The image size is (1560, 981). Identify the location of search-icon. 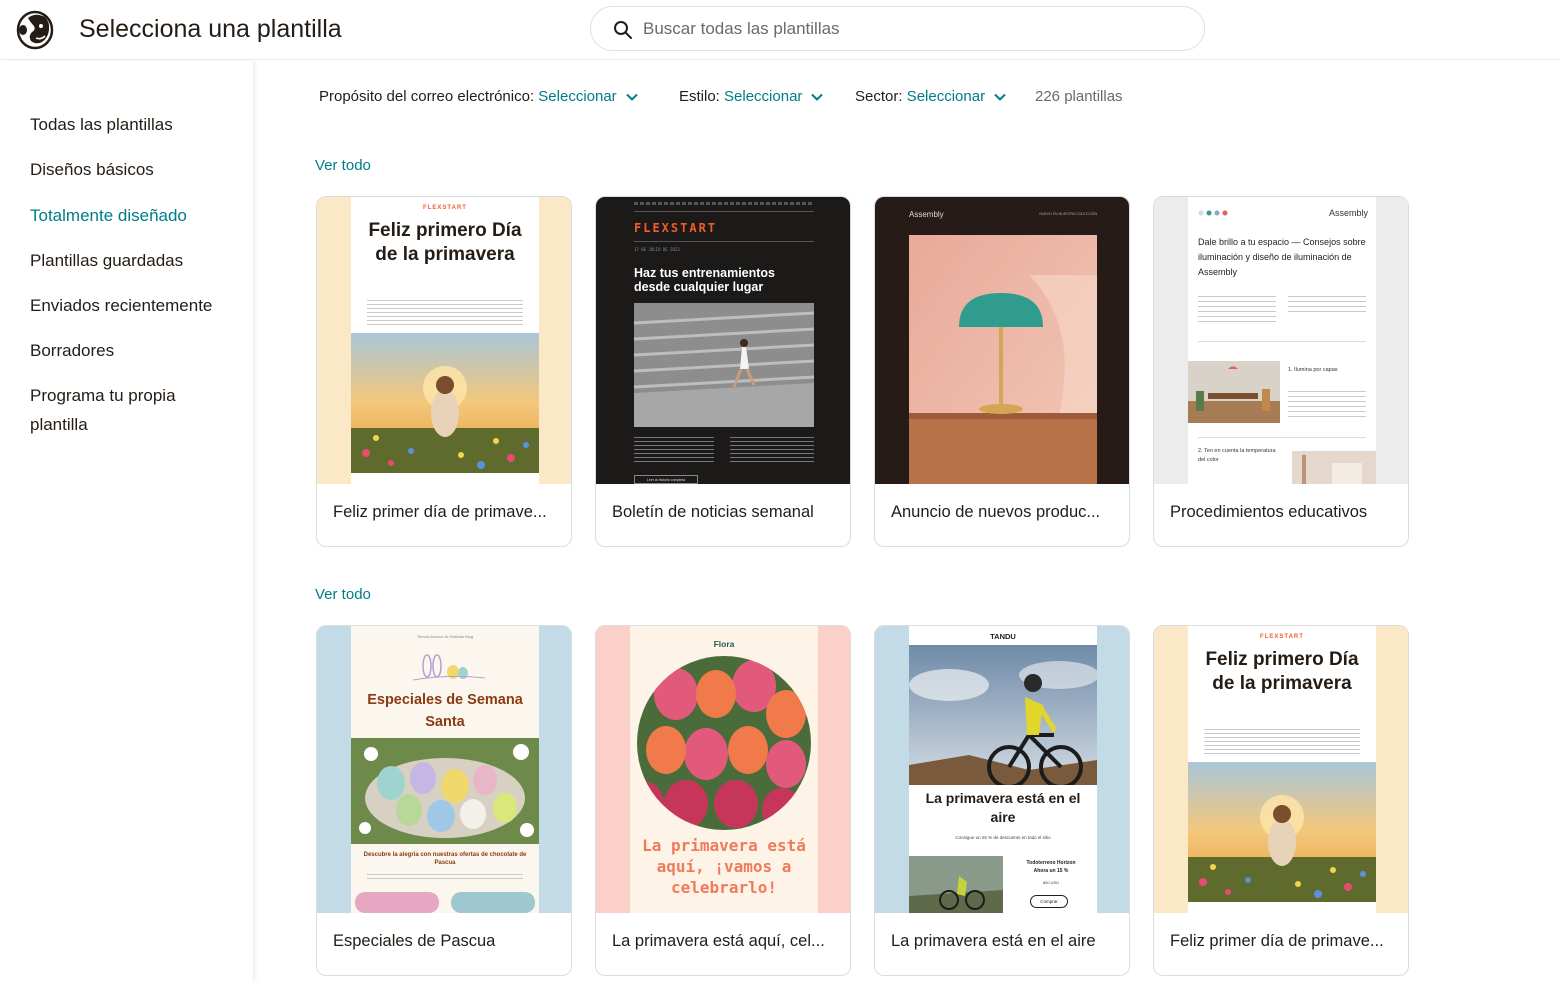
(623, 30).